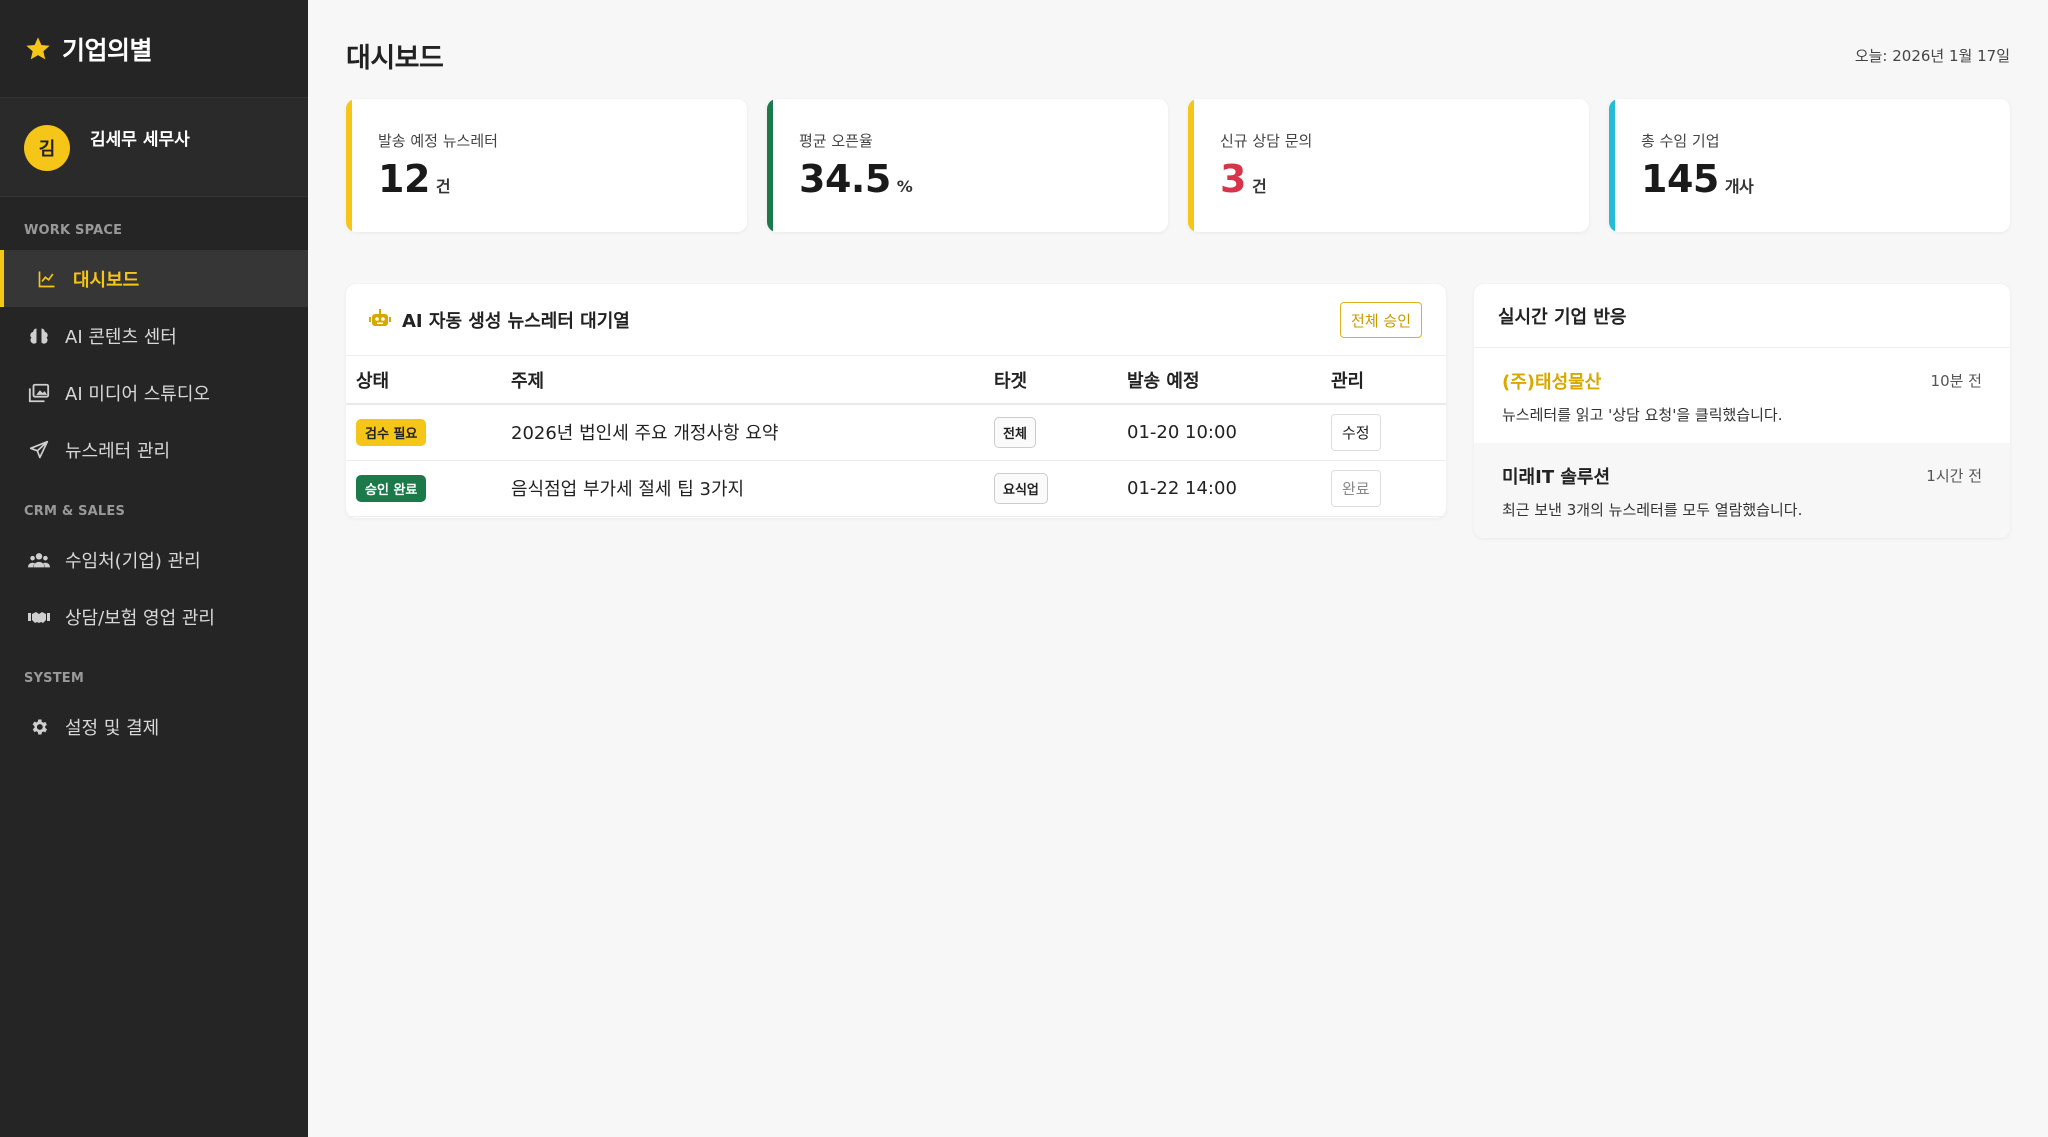 This screenshot has width=2048, height=1137. I want to click on sidebar-item-clients: 수임처(기업) 관리, so click(154, 559).